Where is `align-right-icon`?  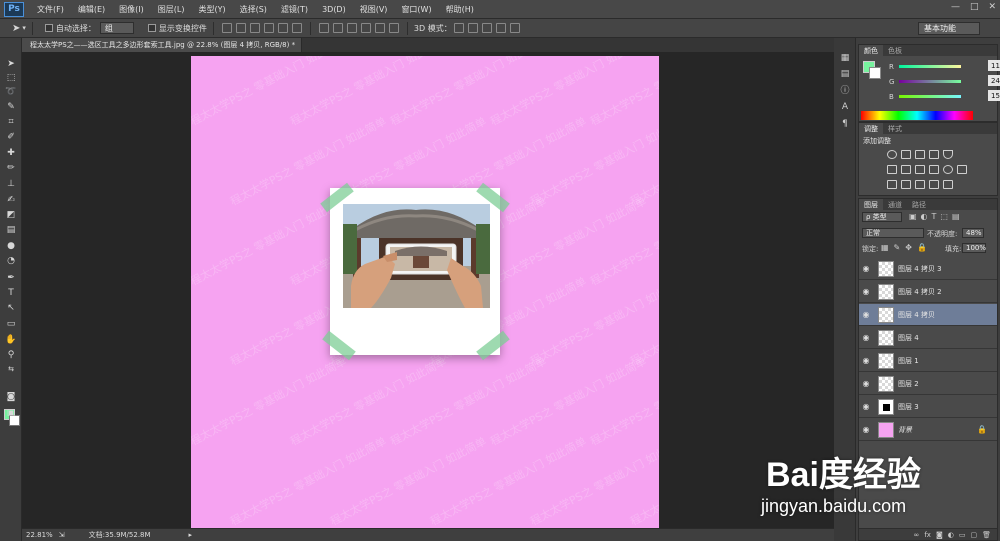 align-right-icon is located at coordinates (296, 28).